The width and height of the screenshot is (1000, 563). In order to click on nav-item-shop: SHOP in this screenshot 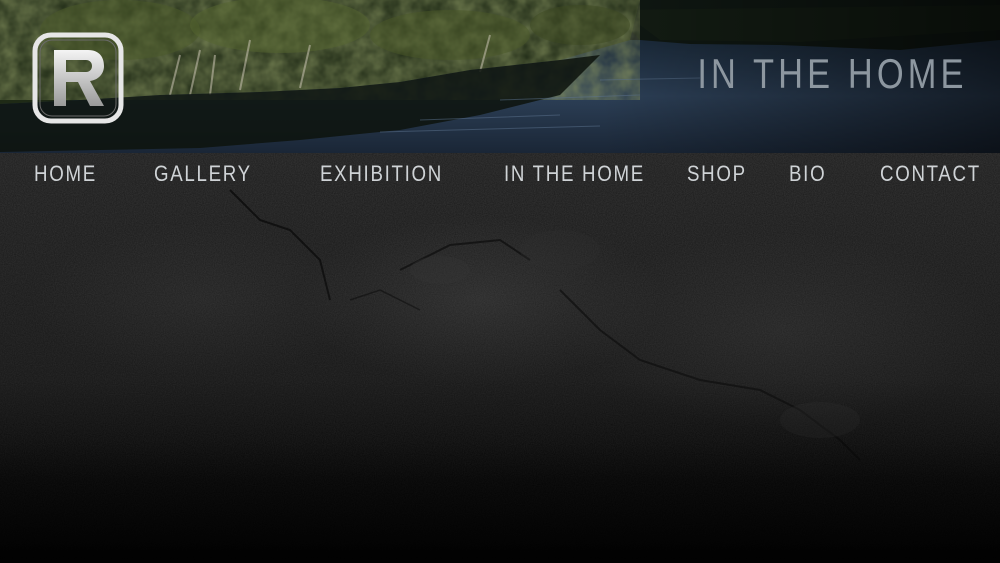, I will do `click(717, 174)`.